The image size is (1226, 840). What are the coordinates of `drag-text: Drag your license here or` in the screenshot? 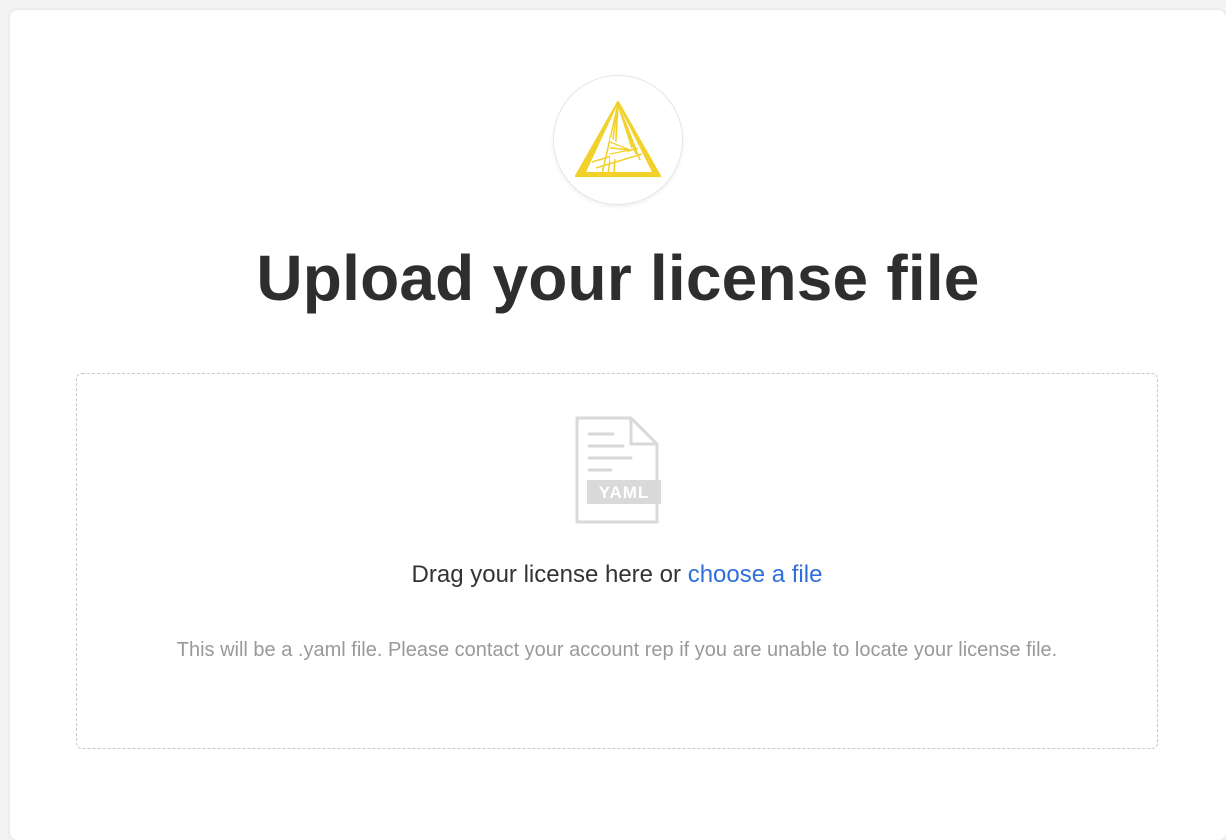 It's located at (549, 574).